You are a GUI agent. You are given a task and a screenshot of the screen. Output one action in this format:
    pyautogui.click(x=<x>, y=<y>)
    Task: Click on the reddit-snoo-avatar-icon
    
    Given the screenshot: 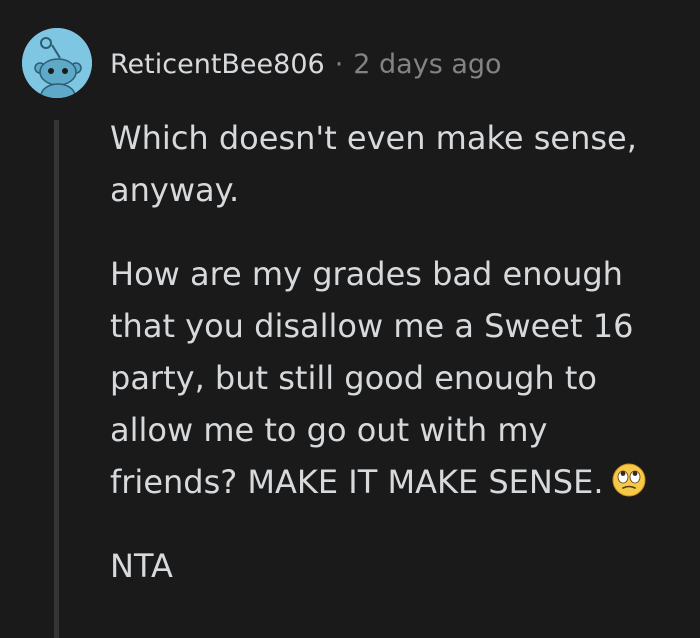 What is the action you would take?
    pyautogui.click(x=57, y=63)
    